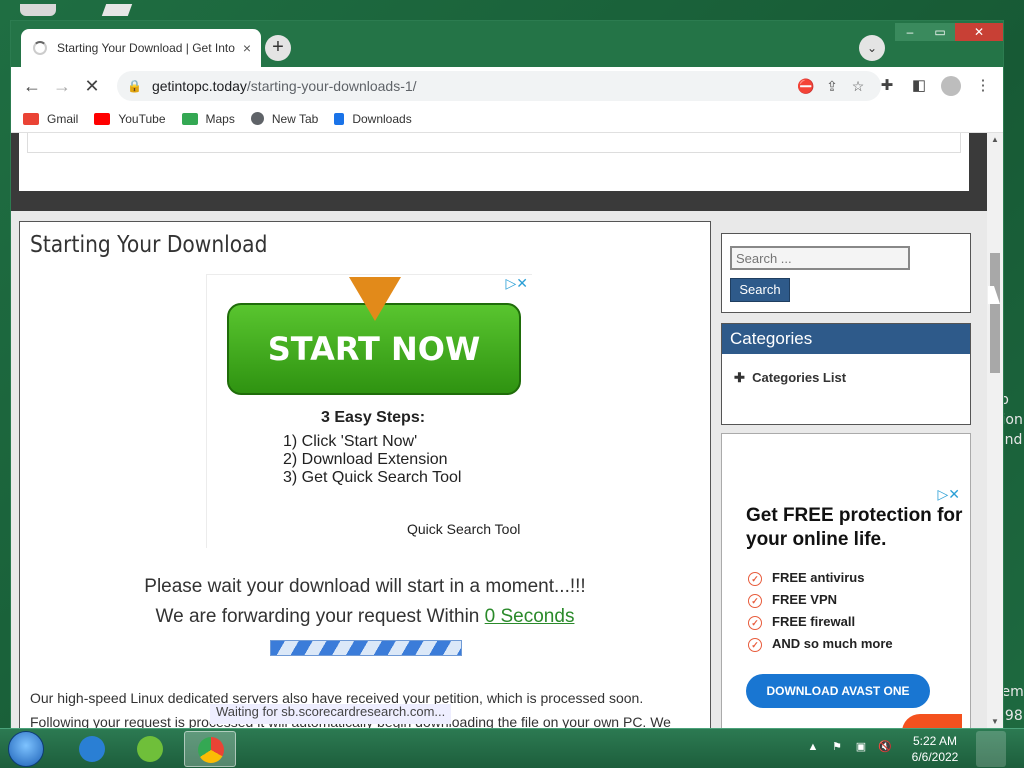 This screenshot has height=768, width=1024. I want to click on categories-heading: Categories, so click(846, 339).